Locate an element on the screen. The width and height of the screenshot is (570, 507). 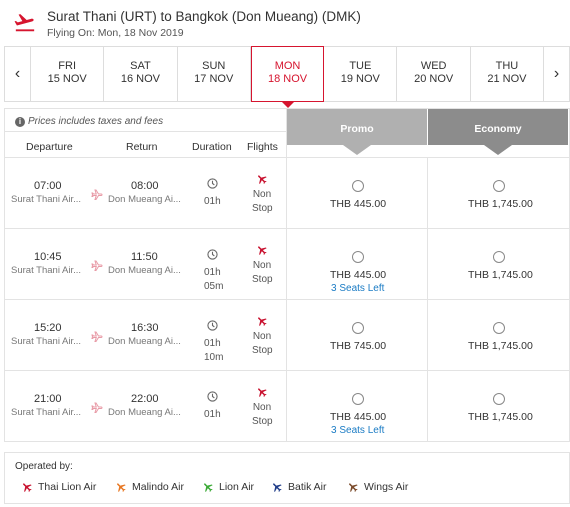
date-tab-date: 21 NOV is located at coordinates (507, 79).